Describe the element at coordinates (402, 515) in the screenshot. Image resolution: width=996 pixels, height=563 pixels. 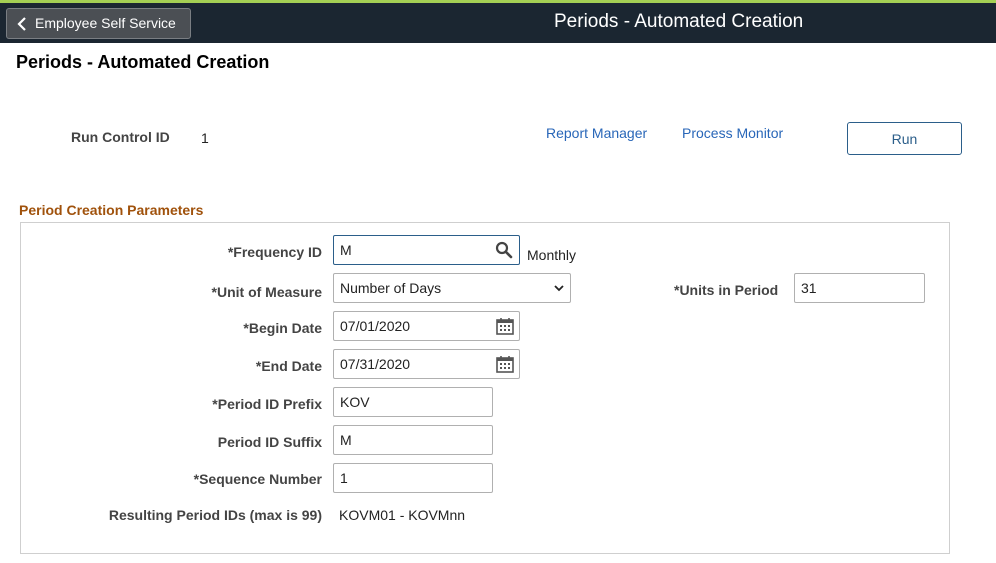
I see `resulting-period-ids-value: KOVM01 - KOVMnn` at that location.